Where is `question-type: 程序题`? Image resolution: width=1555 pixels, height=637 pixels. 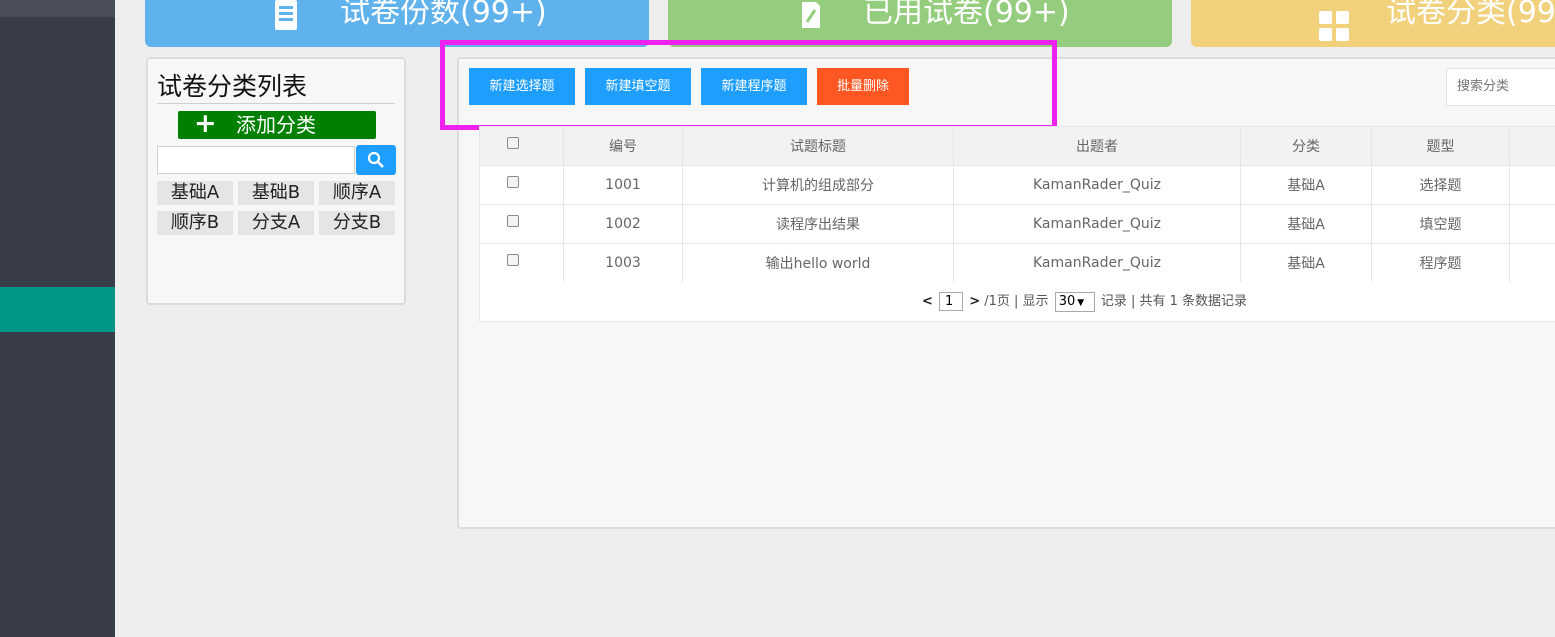
question-type: 程序题 is located at coordinates (1440, 263).